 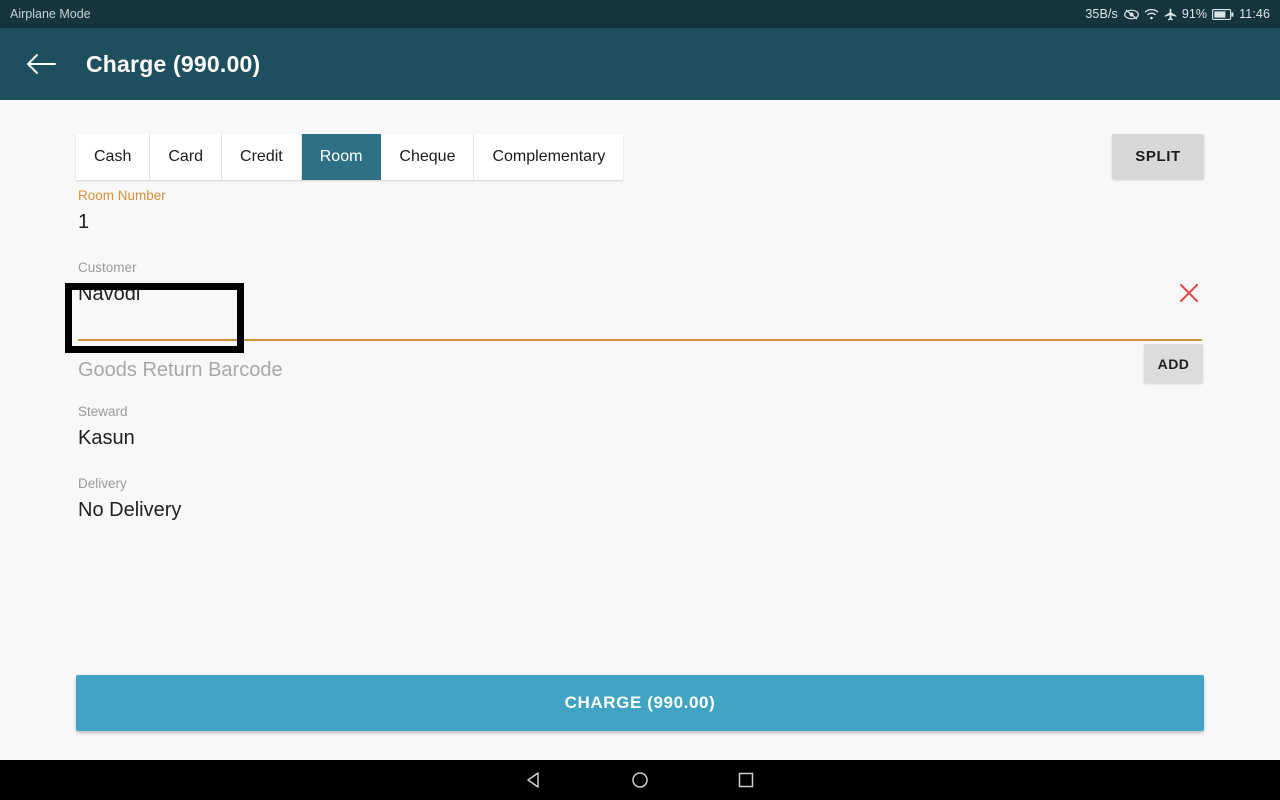 I want to click on delivery-label: Delivery, so click(x=102, y=483).